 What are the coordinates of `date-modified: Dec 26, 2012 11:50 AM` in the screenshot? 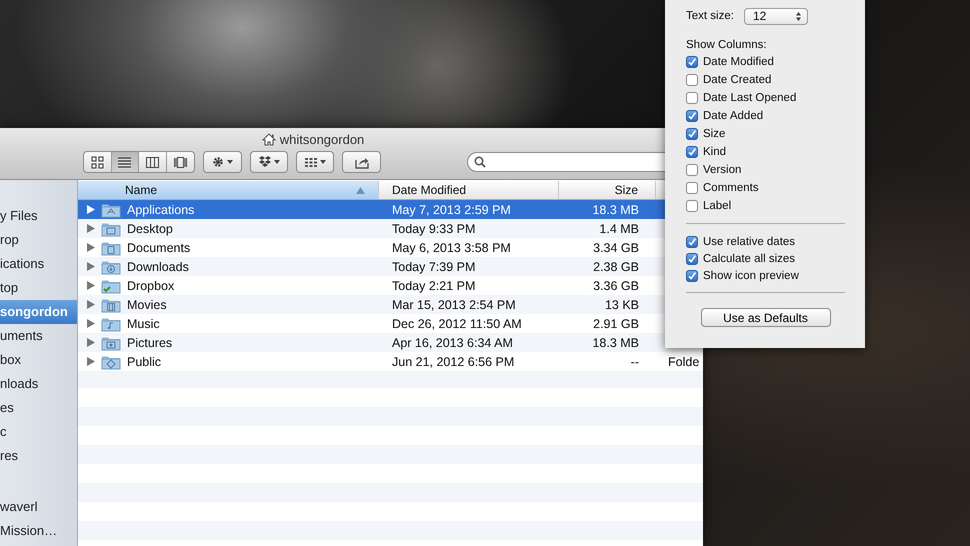 It's located at (457, 323).